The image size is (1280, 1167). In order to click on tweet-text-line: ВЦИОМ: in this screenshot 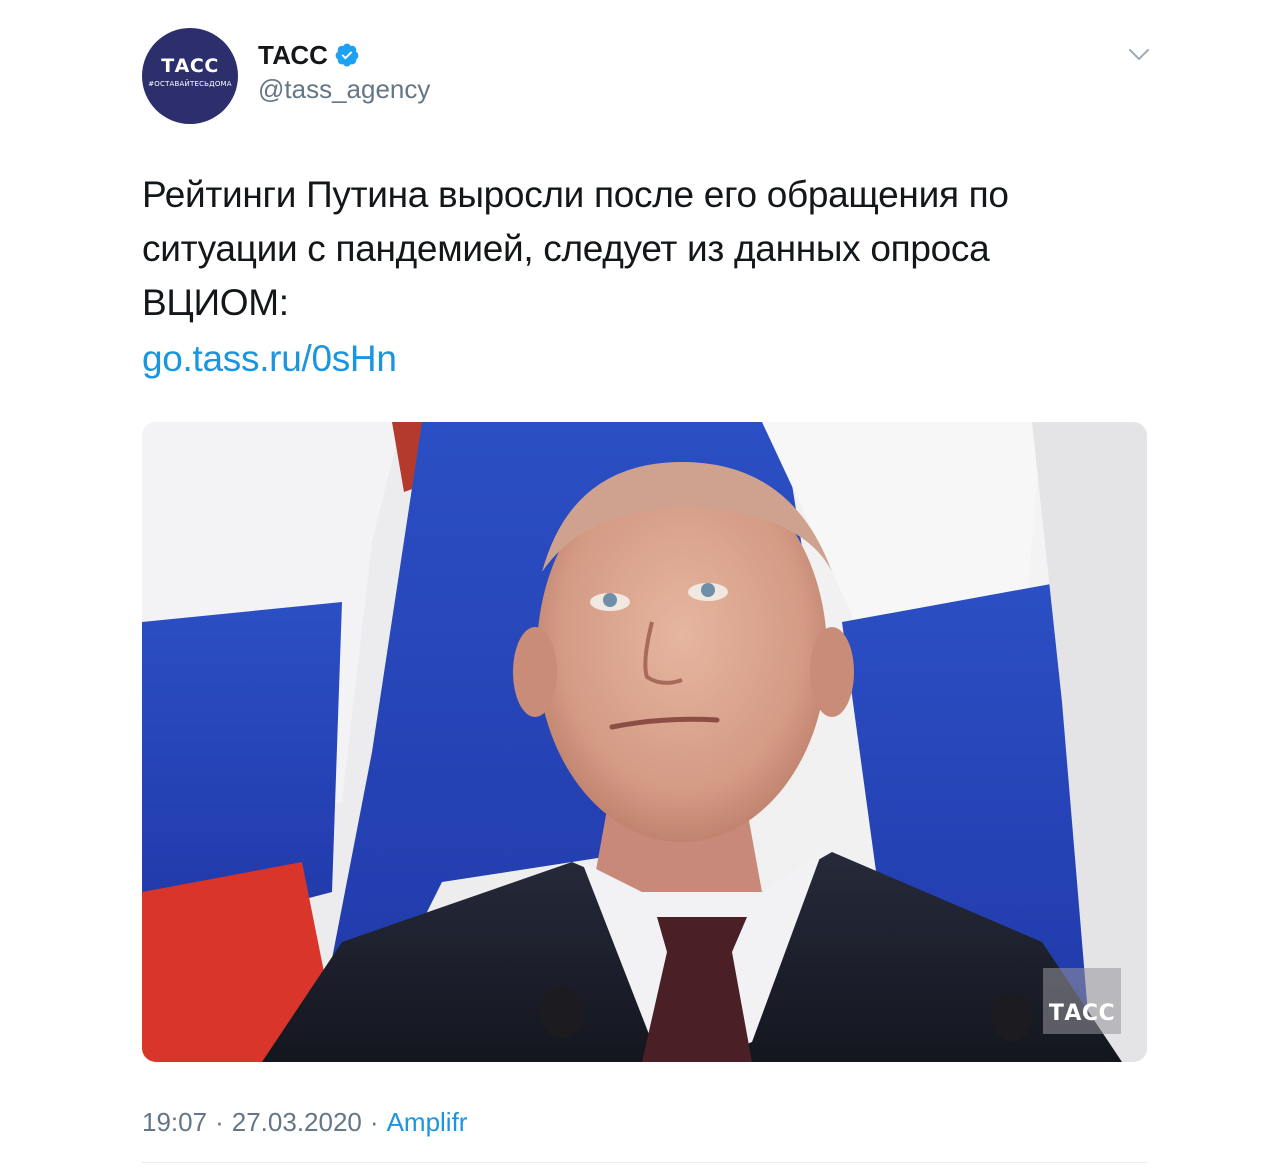, I will do `click(215, 302)`.